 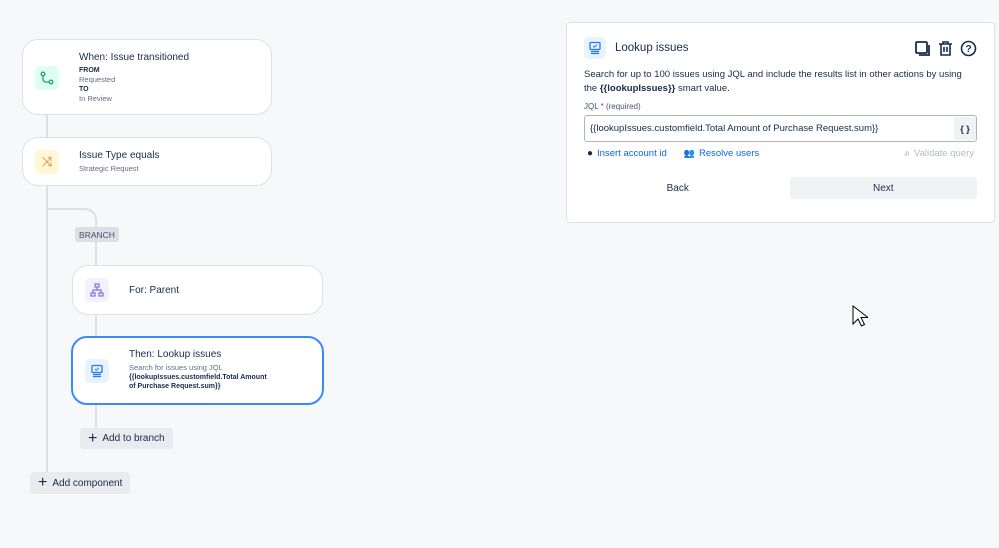 What do you see at coordinates (84, 89) in the screenshot?
I see `to-label: TO` at bounding box center [84, 89].